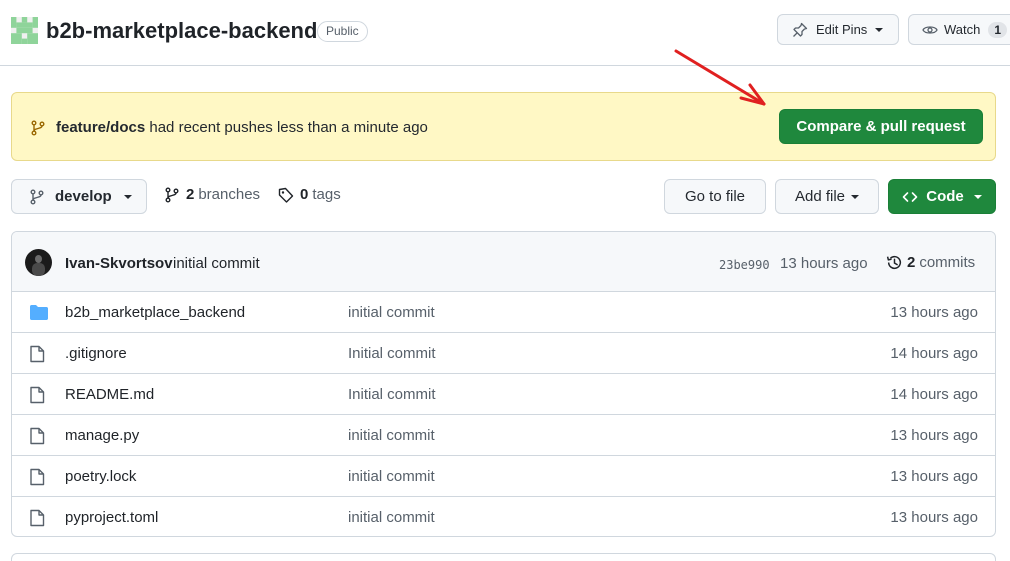 The height and width of the screenshot is (561, 1010). Describe the element at coordinates (503, 435) in the screenshot. I see `table-row: manage.py initial commit 13 hours ago` at that location.